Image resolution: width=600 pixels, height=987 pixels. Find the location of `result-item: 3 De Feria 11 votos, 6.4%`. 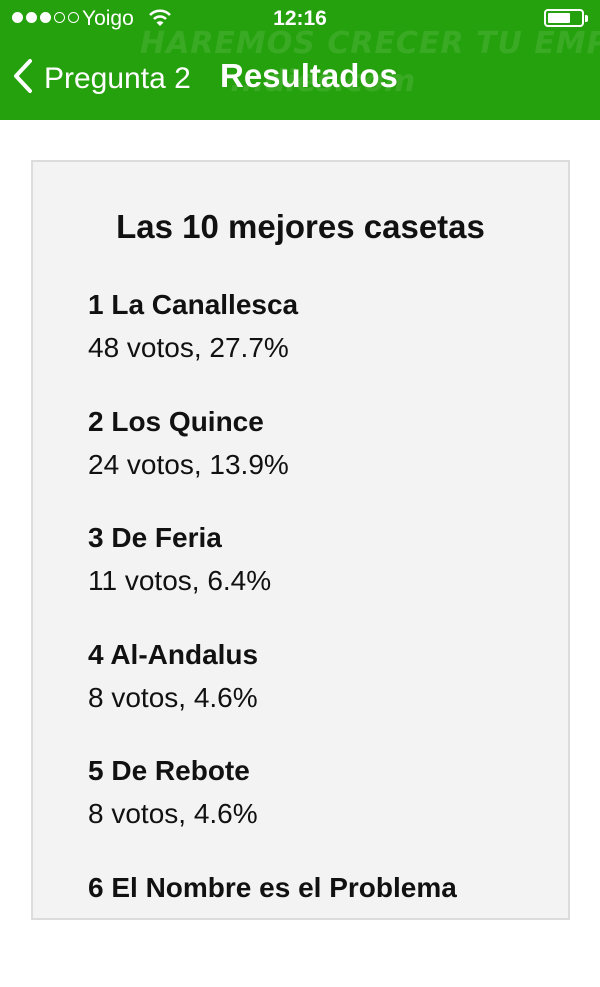

result-item: 3 De Feria 11 votos, 6.4% is located at coordinates (272, 579).